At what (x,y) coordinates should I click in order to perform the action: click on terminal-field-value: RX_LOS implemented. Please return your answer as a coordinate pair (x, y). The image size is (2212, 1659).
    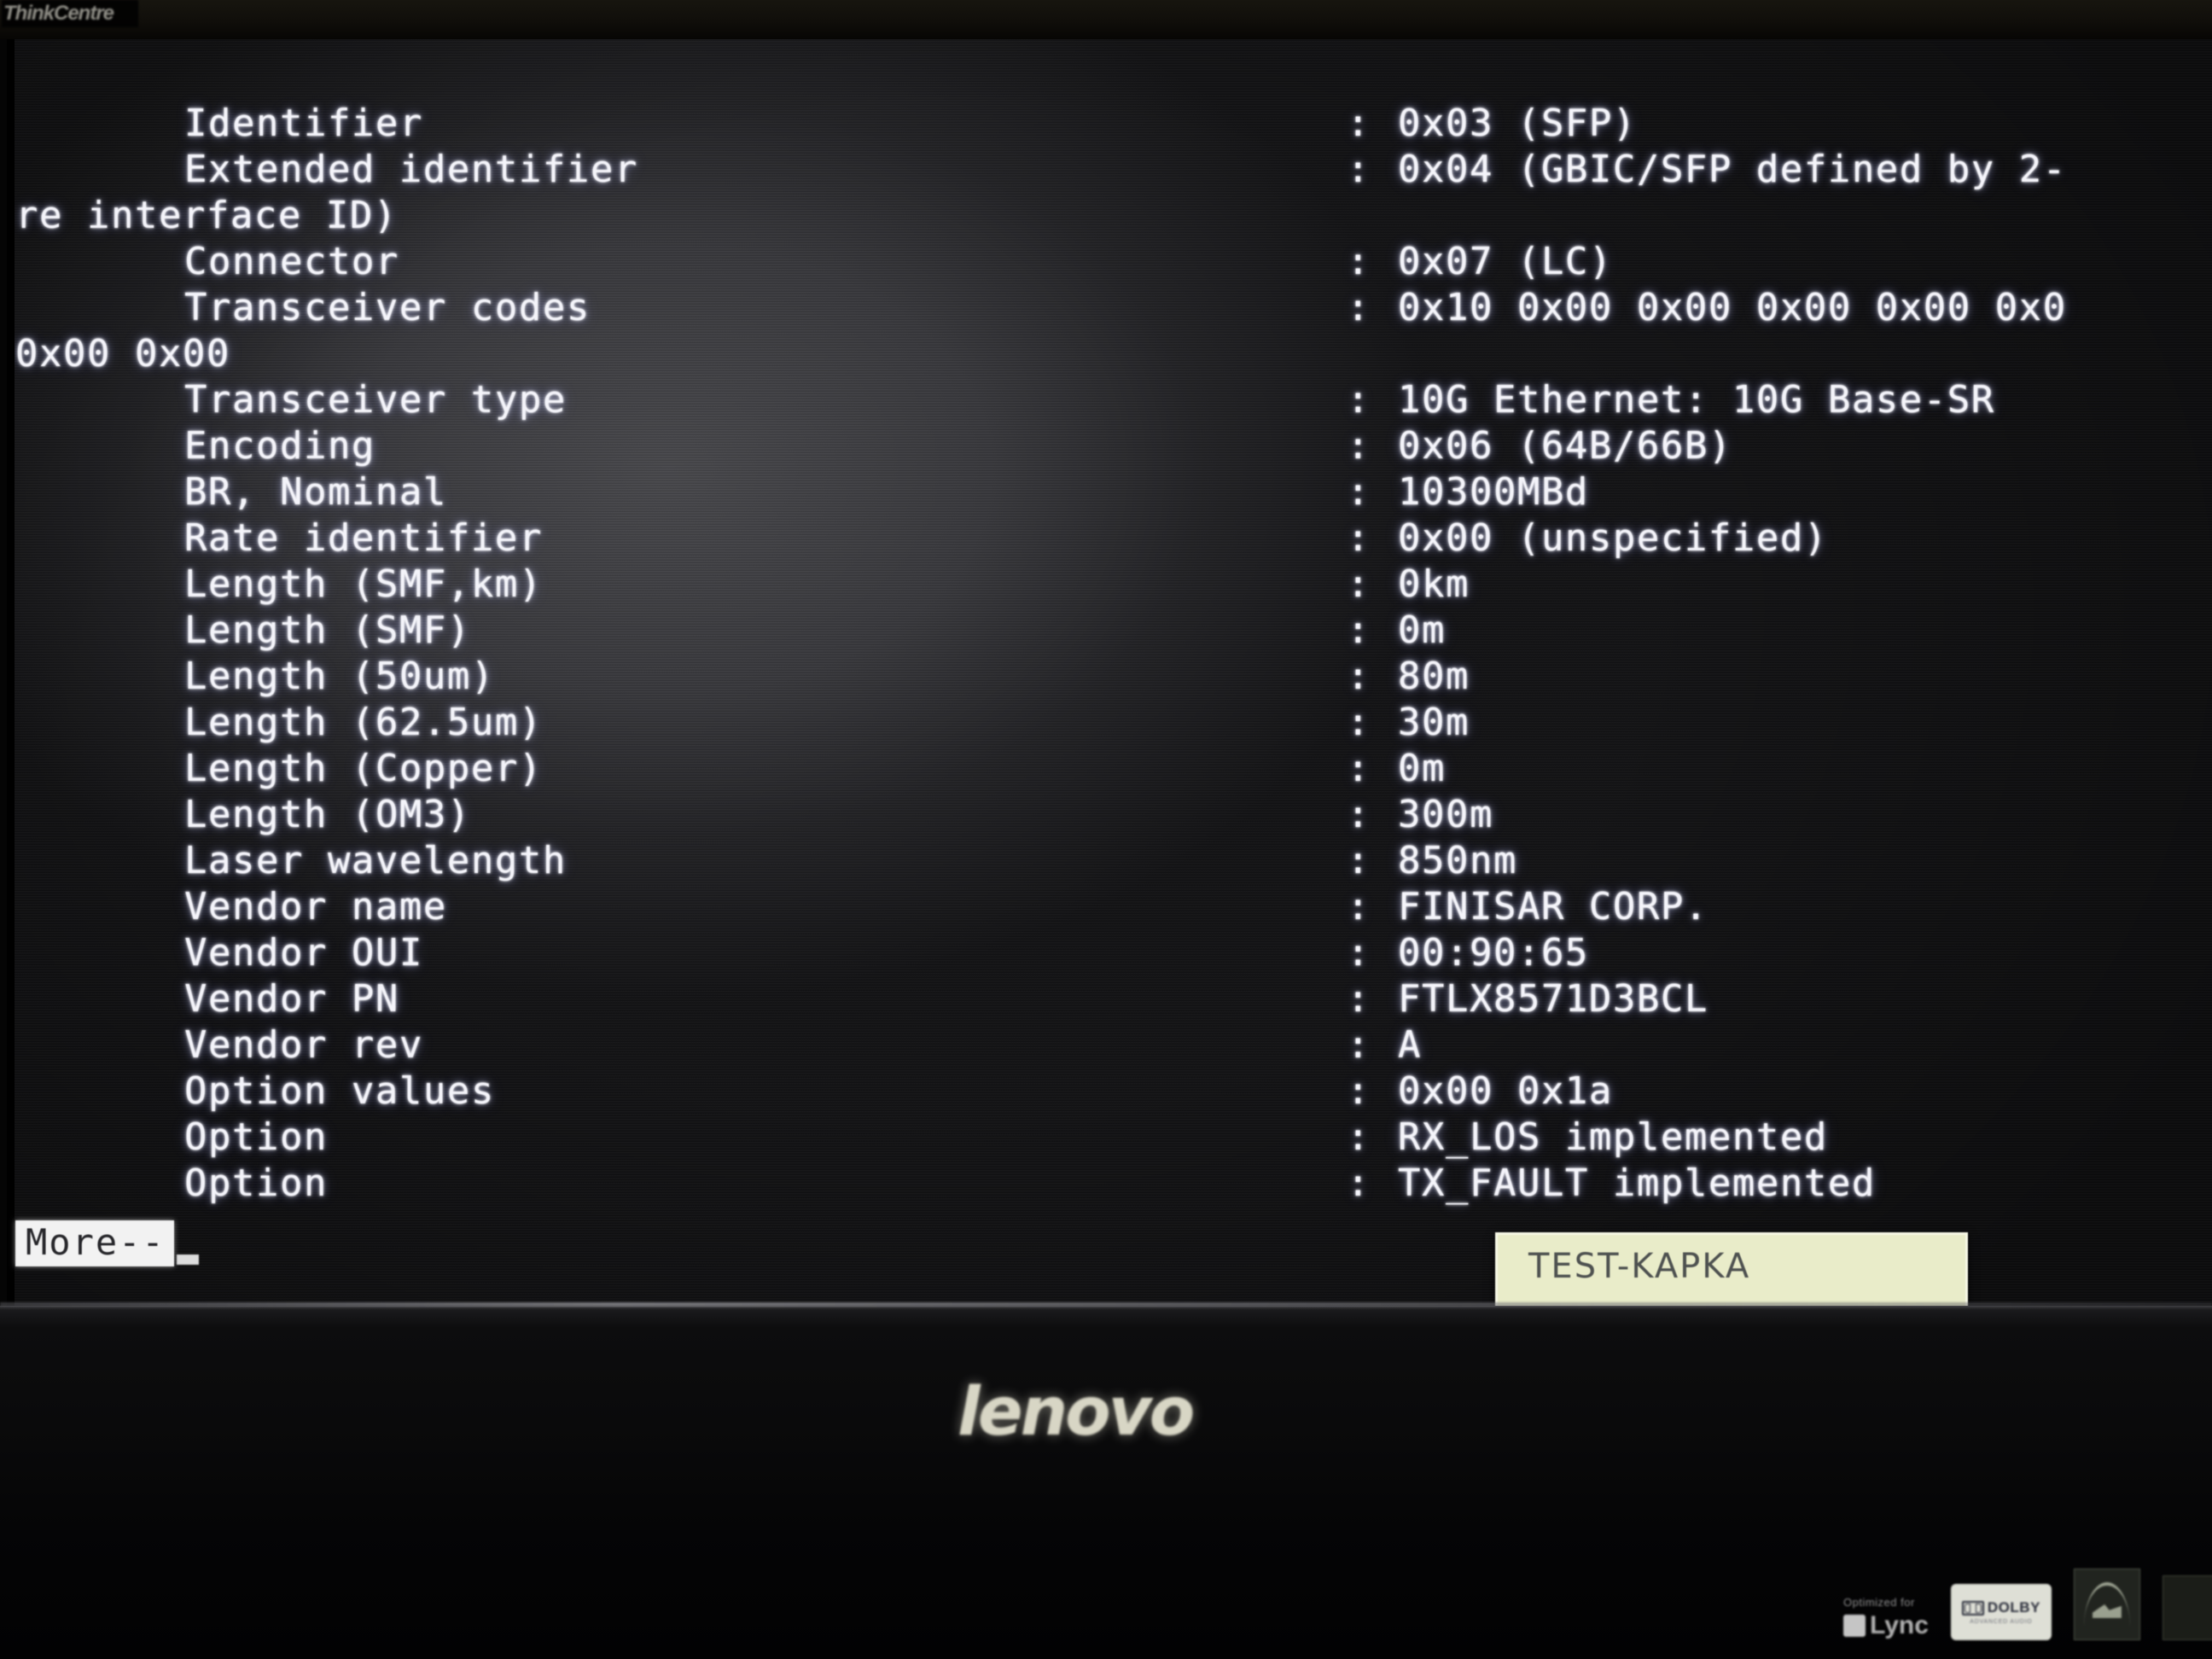
    Looking at the image, I should click on (1613, 1137).